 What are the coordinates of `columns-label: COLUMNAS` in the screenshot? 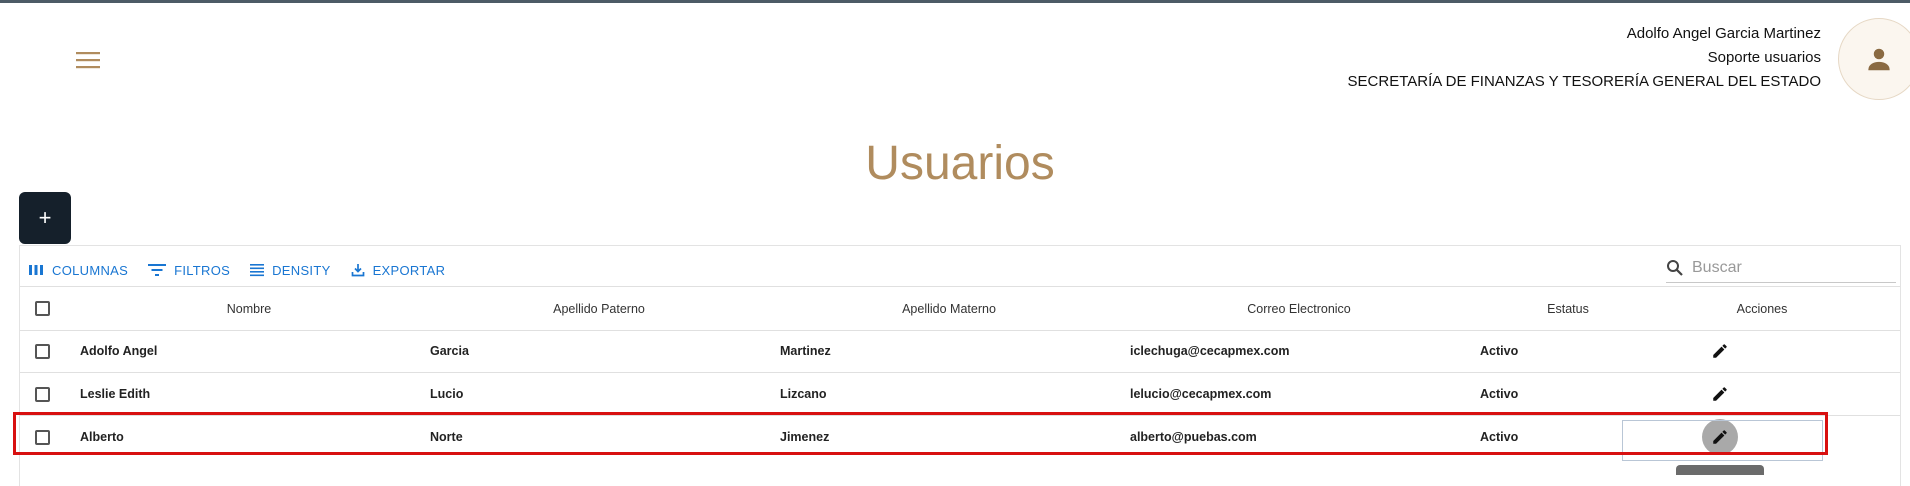 It's located at (90, 270).